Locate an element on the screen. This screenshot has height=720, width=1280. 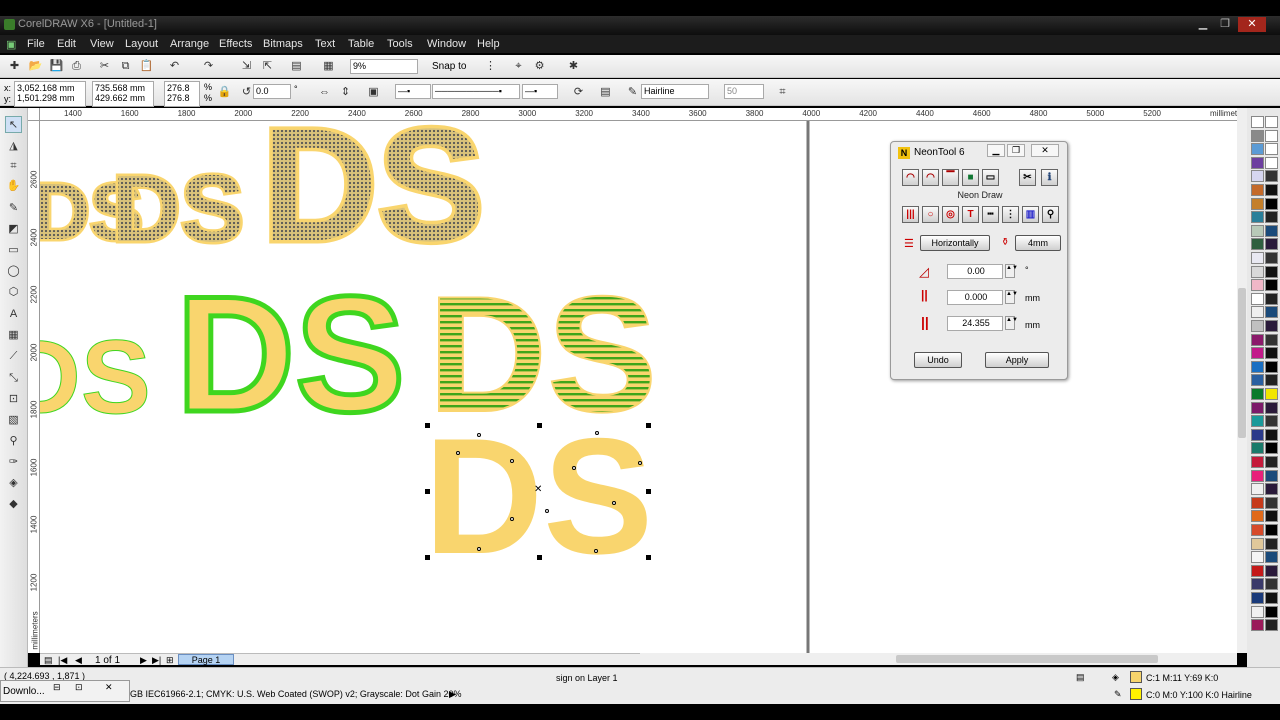
neon-info-icon: ℹ is located at coordinates (1049, 177).